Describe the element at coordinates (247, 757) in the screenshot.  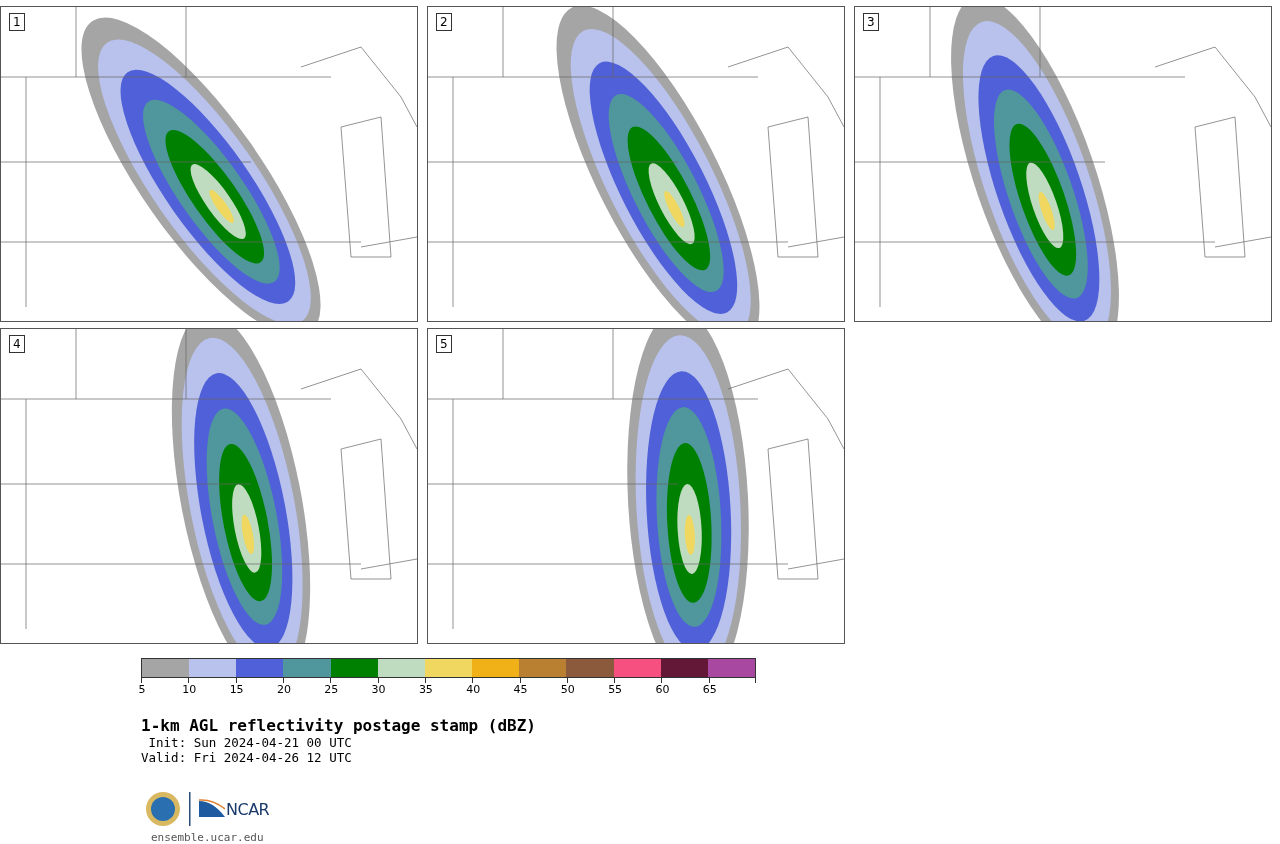
I see `valid-time: Valid: Fri 2024-04-26 12 UTC` at that location.